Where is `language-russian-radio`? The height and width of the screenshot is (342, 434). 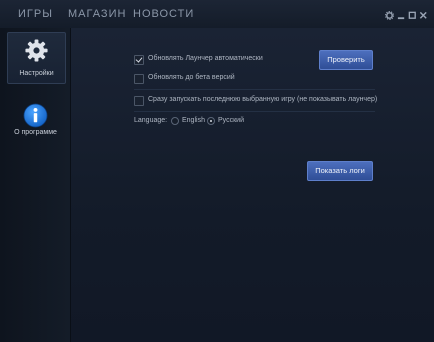 language-russian-radio is located at coordinates (211, 121).